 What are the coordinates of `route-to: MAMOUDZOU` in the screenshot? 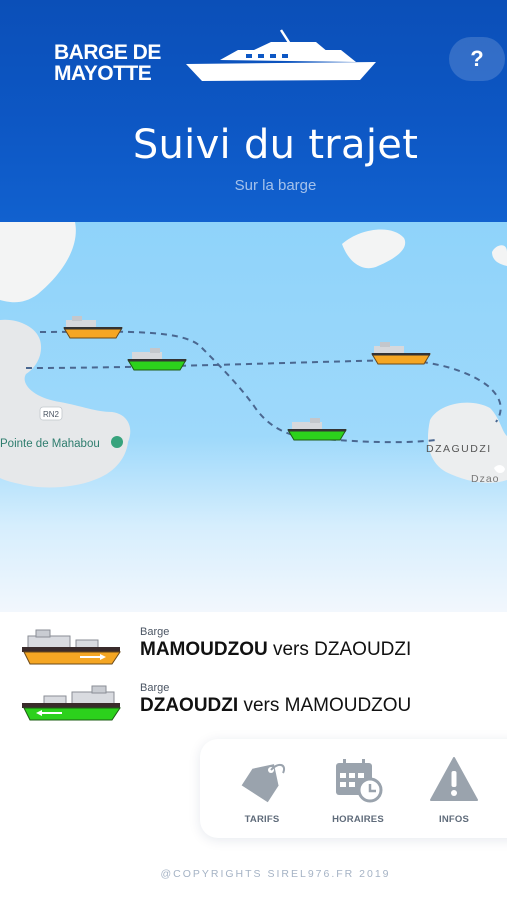 It's located at (348, 705).